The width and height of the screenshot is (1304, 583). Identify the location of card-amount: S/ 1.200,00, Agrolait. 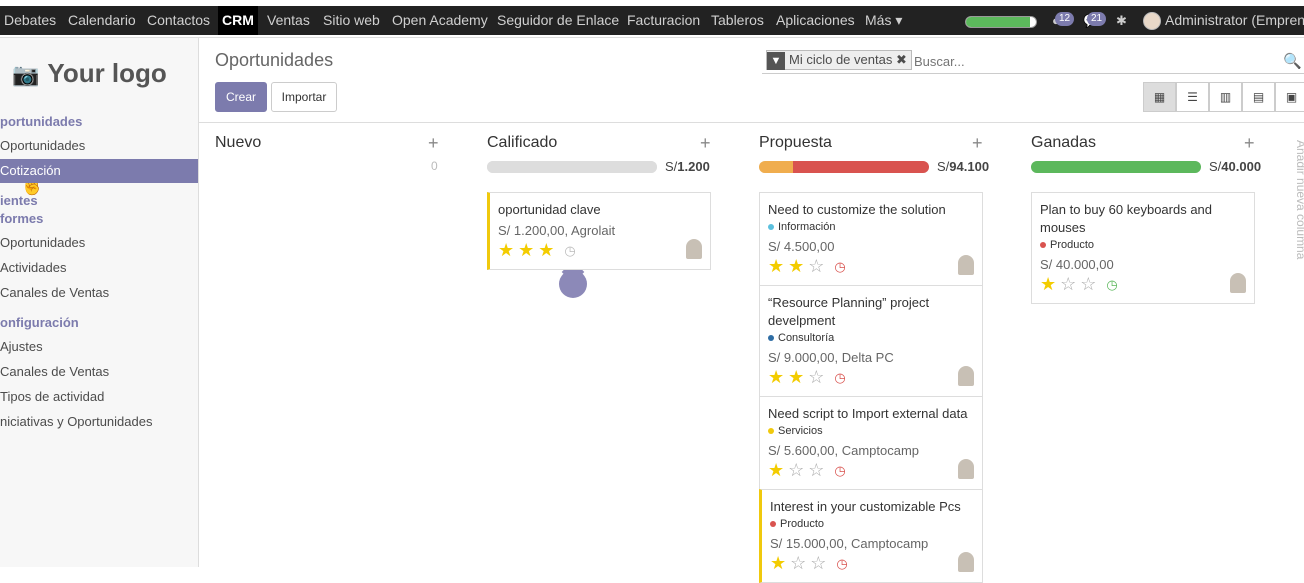
(557, 230).